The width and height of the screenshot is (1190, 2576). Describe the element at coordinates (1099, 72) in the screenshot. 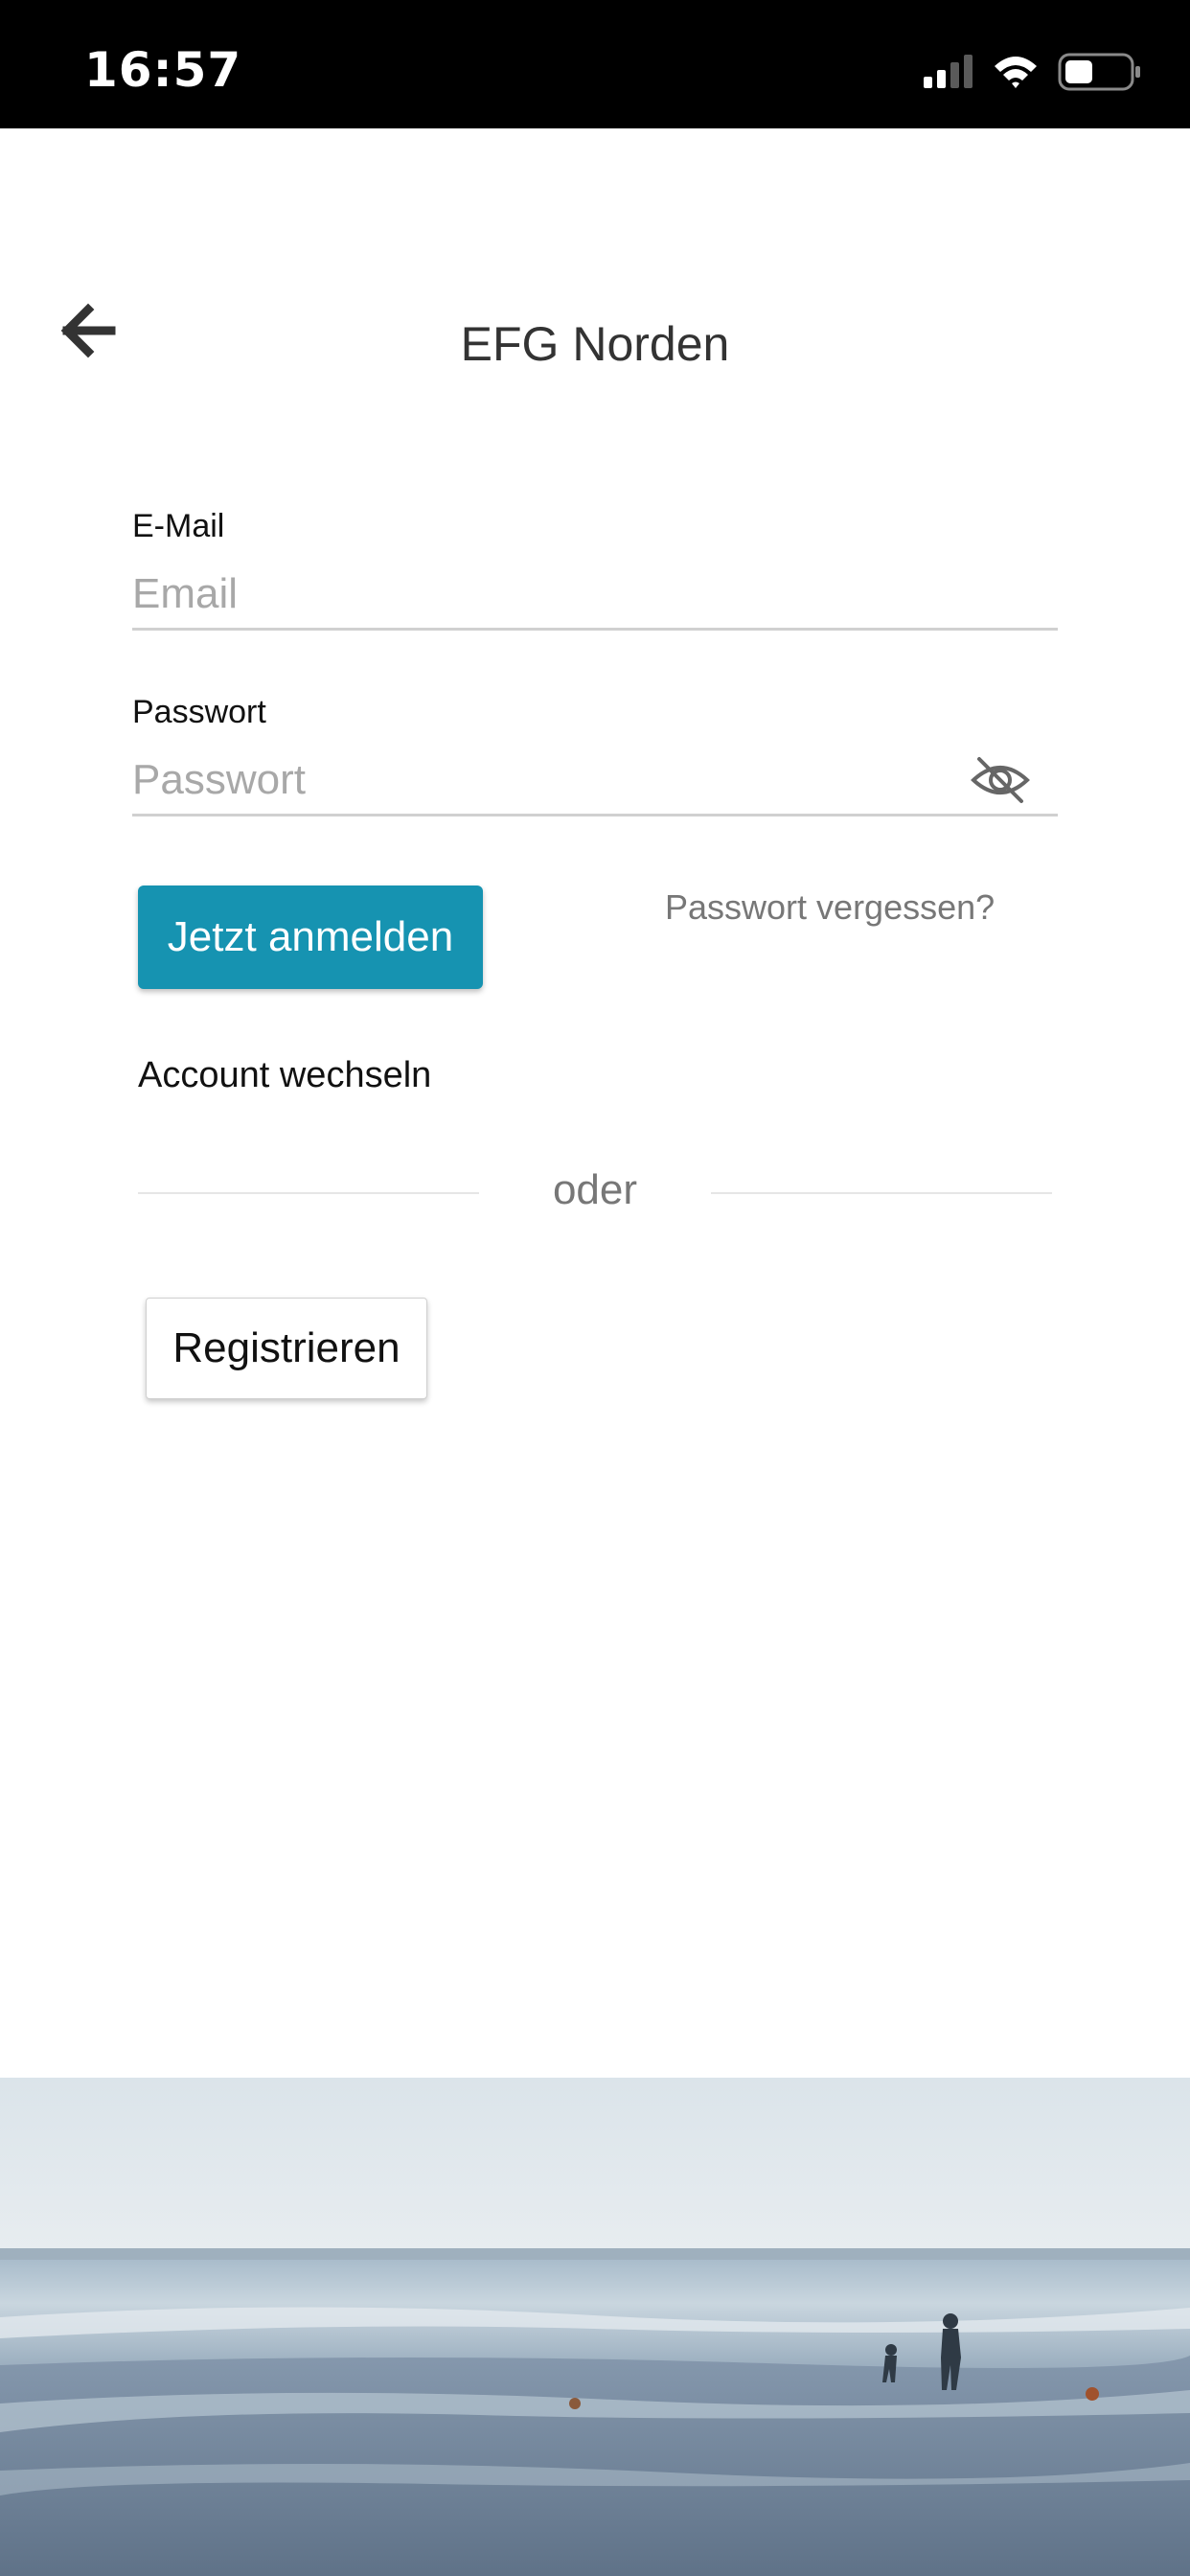

I see `battery-icon` at that location.